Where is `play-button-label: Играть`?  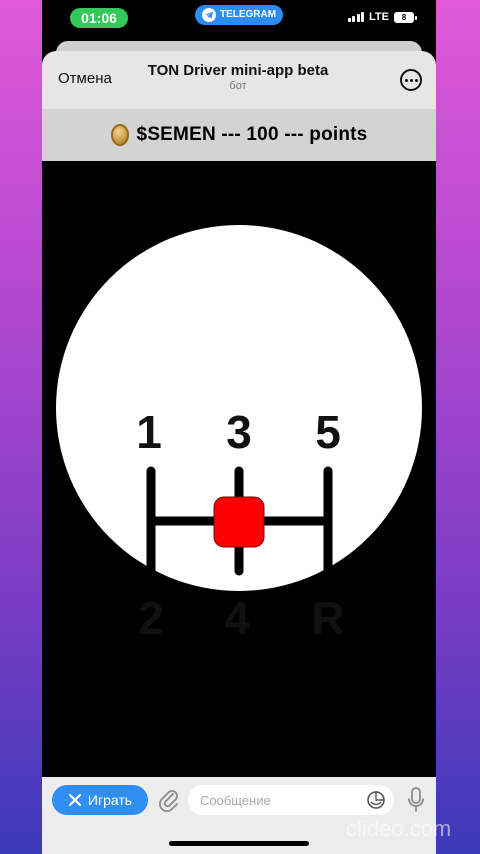 play-button-label: Играть is located at coordinates (110, 800).